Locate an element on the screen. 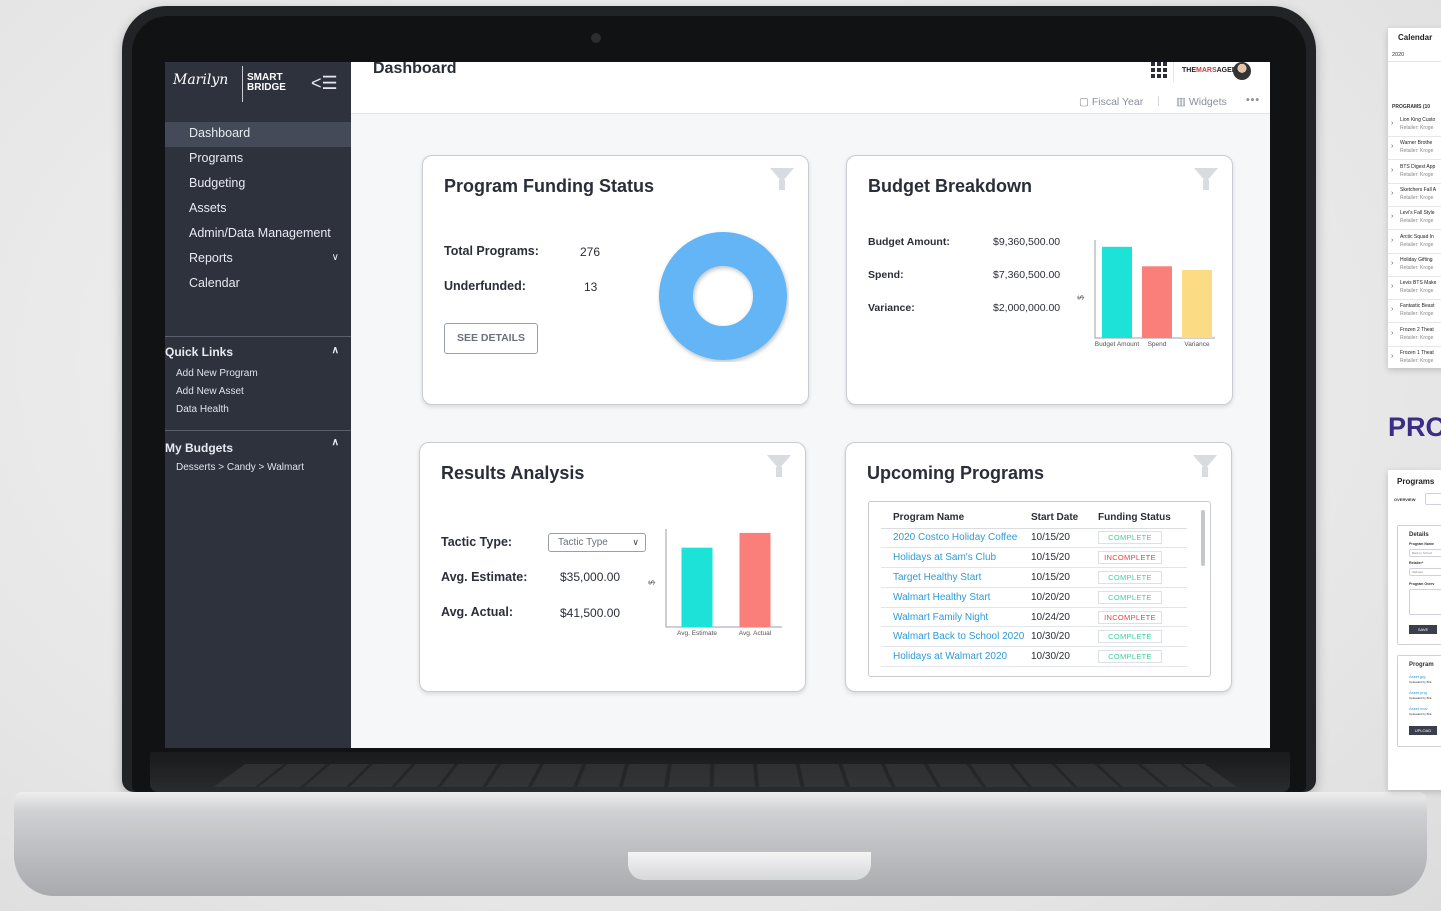  table-row: Walmart Family Night 10/24/20 INCOMPLETE is located at coordinates (1034, 617).